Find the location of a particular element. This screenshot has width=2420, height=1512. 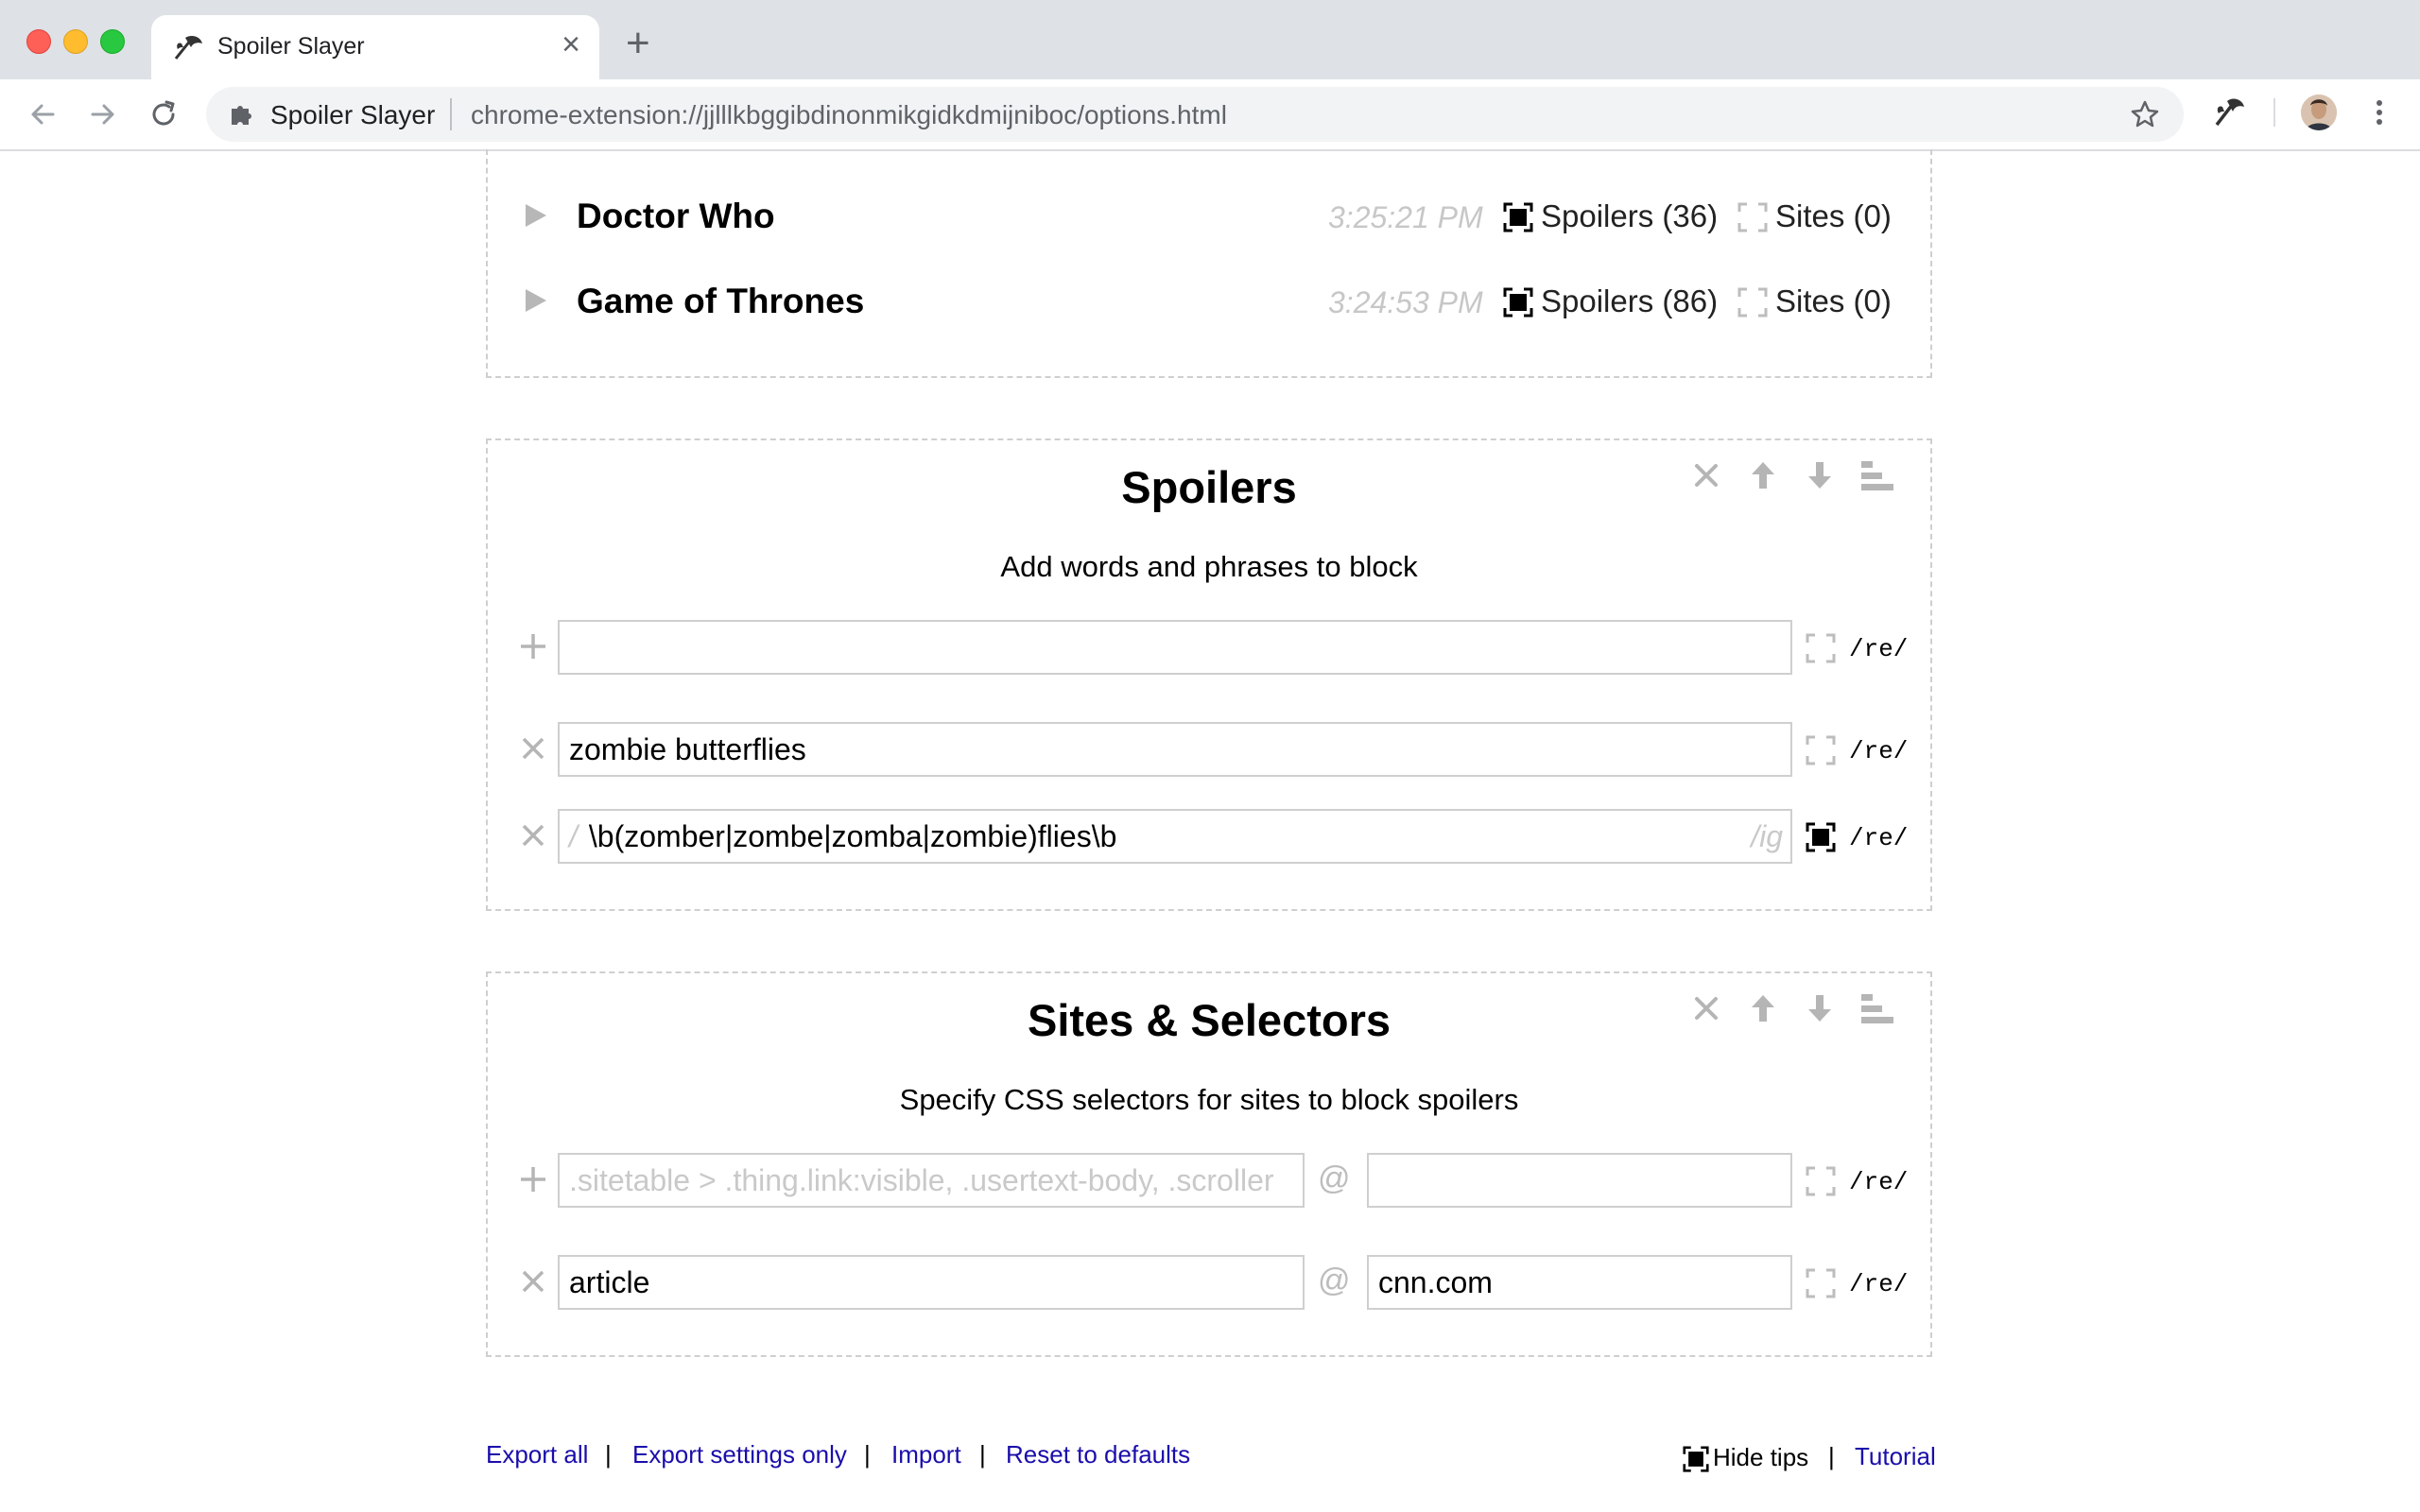

group-spoilers-label: Spoilers (36) is located at coordinates (1630, 216).